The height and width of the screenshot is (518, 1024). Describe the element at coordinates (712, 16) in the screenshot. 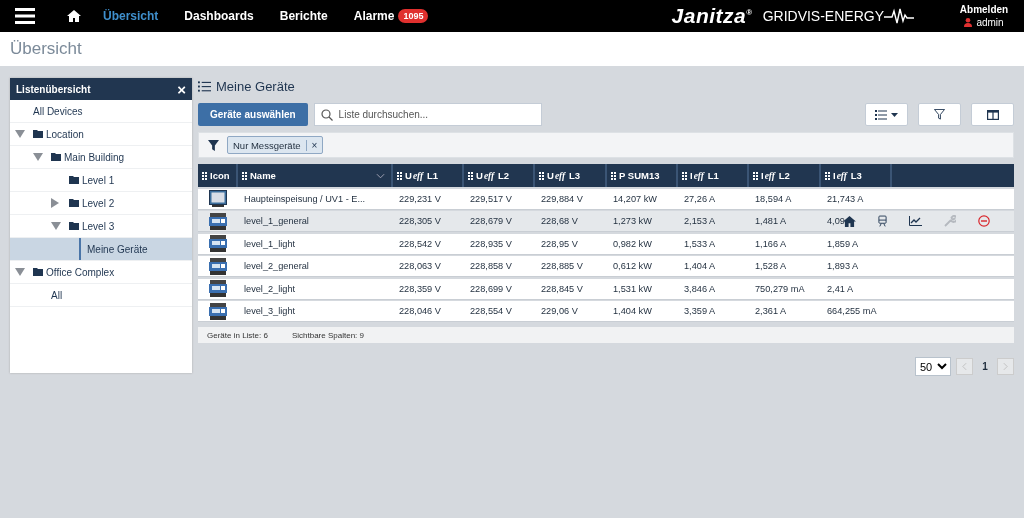

I see `brand-logo: Janitza$^{®}$` at that location.